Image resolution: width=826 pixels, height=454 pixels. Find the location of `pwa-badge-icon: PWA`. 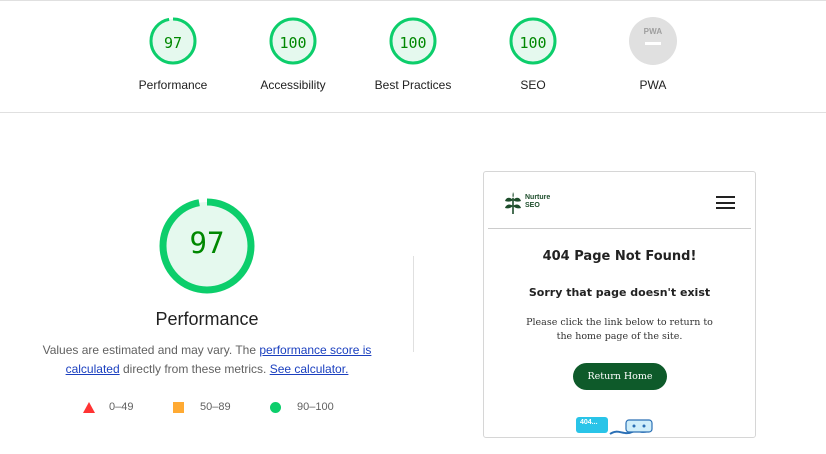

pwa-badge-icon: PWA is located at coordinates (653, 41).